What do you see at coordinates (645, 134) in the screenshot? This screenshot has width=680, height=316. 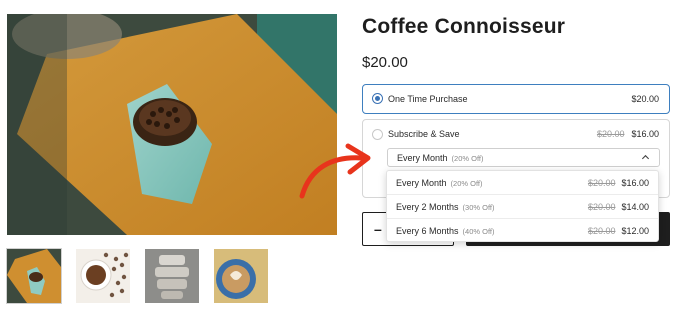 I see `subscribe-price: $16.00` at bounding box center [645, 134].